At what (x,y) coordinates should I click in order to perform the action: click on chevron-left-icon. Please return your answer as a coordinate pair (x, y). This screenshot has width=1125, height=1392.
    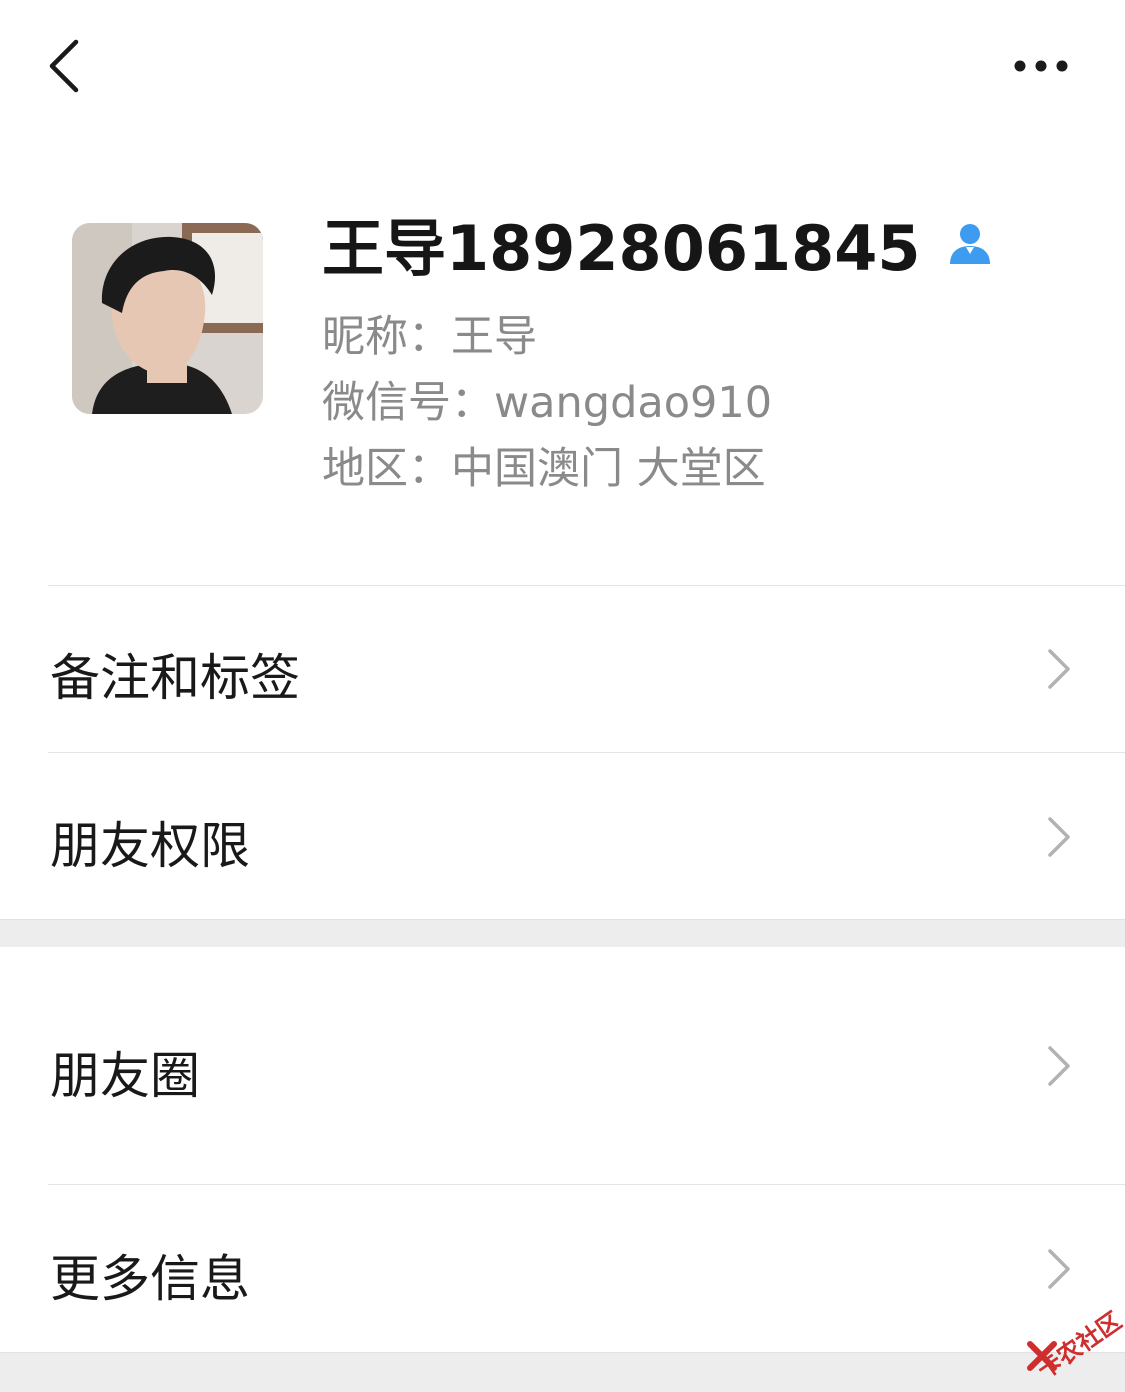
    Looking at the image, I should click on (64, 66).